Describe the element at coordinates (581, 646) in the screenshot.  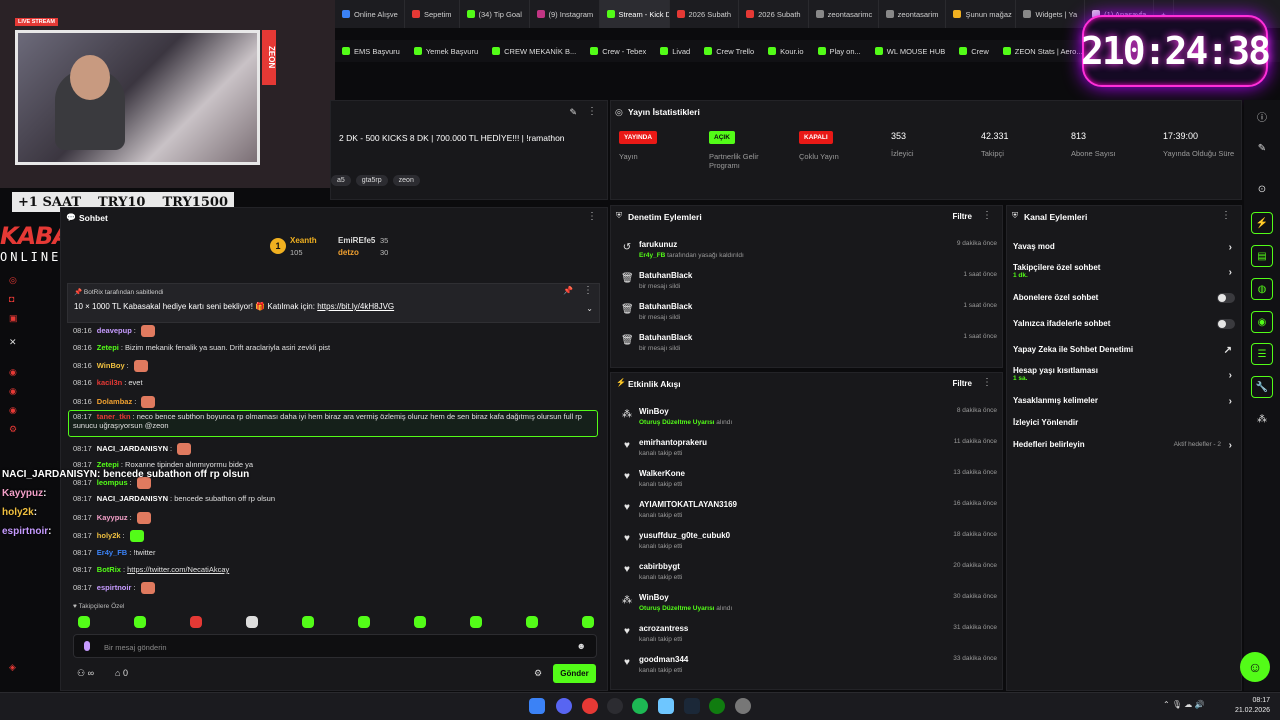
I see `emoji-icon: ☻` at that location.